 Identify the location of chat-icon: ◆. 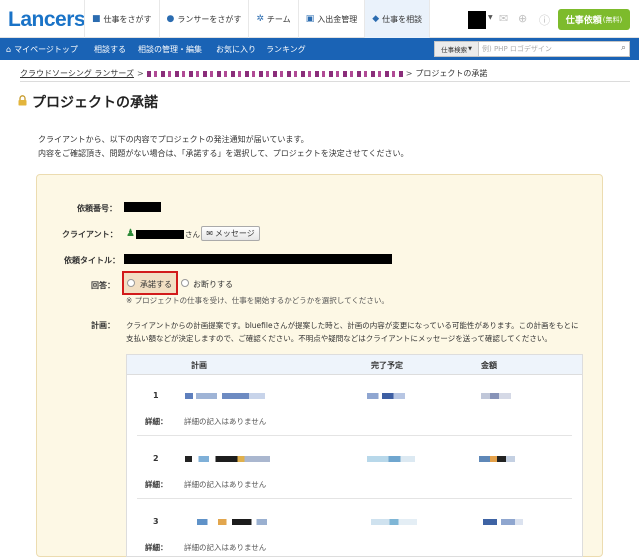
(376, 19).